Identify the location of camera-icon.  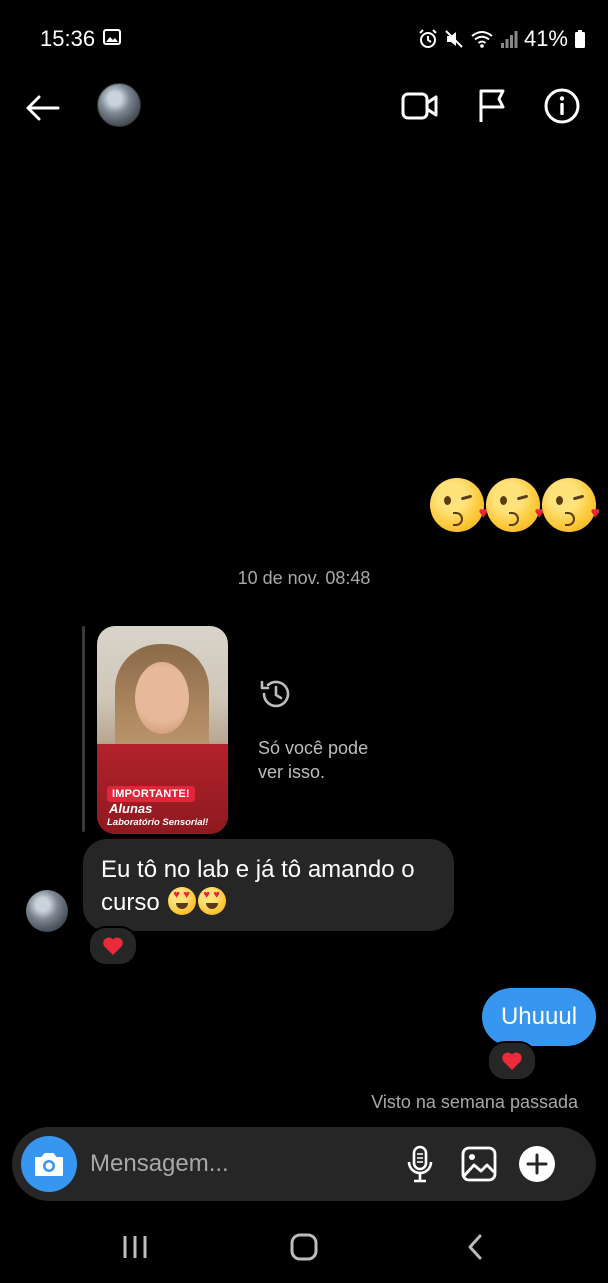
(49, 1164).